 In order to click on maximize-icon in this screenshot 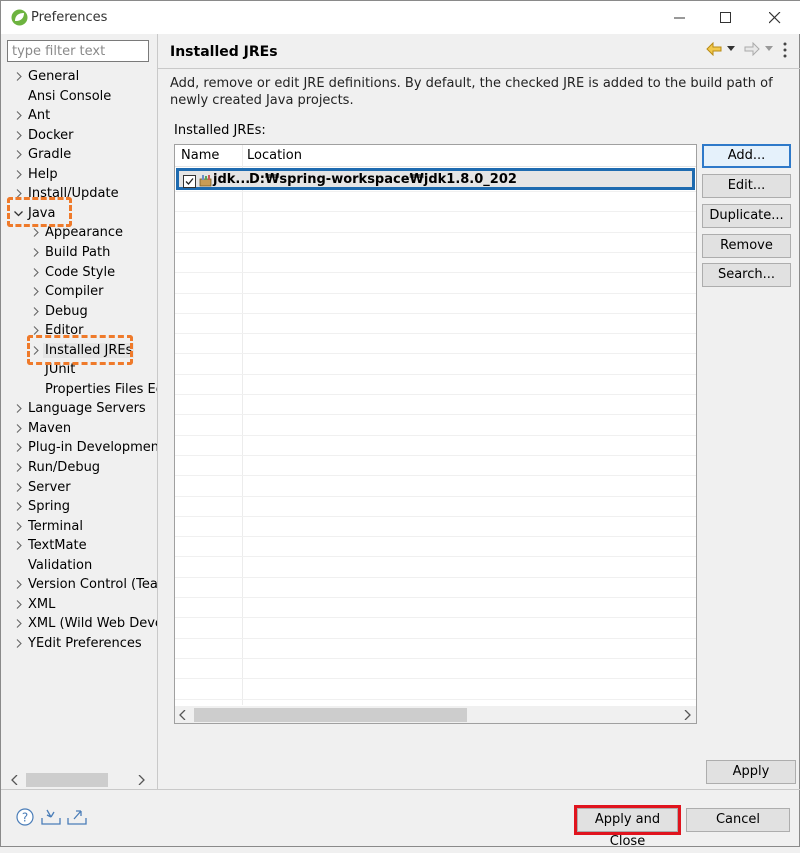, I will do `click(725, 17)`.